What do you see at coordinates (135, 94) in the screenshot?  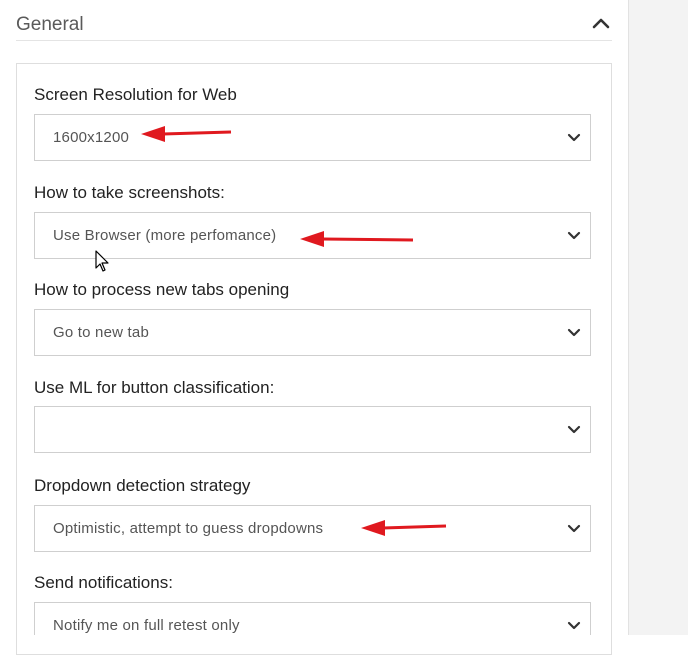 I see `field-label-screen-resolution: Screen Resolution for Web` at bounding box center [135, 94].